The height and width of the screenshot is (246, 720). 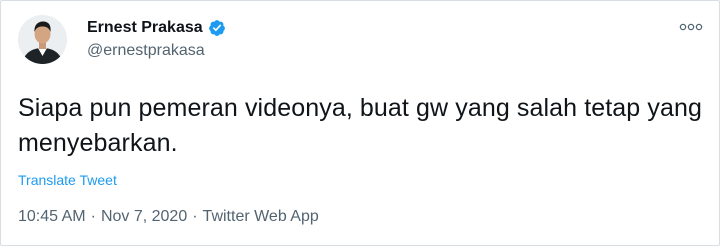 What do you see at coordinates (691, 27) in the screenshot?
I see `more-options-icon` at bounding box center [691, 27].